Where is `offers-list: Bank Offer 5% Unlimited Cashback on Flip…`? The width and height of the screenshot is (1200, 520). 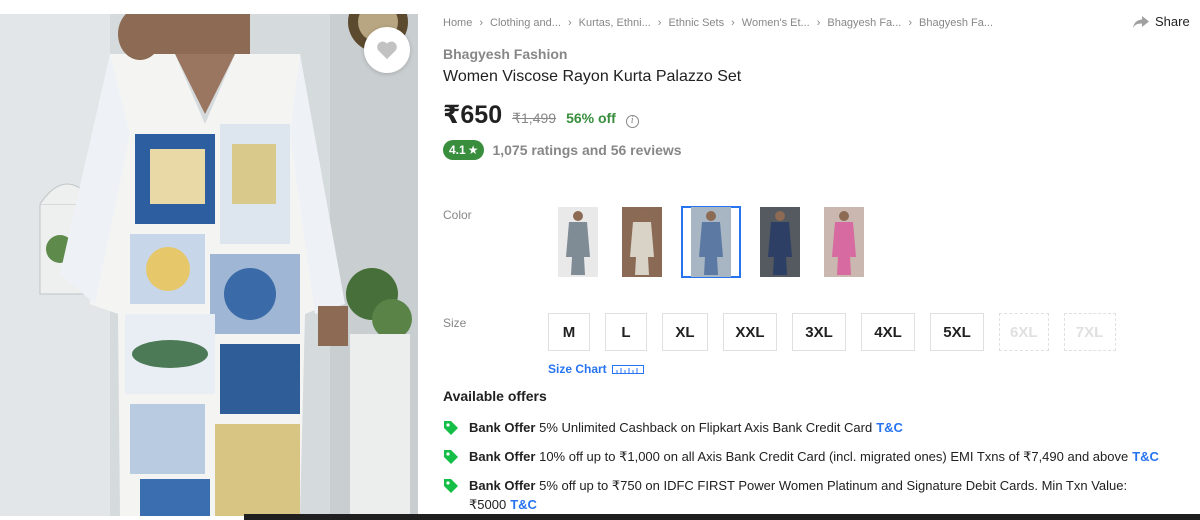
offers-list: Bank Offer 5% Unlimited Cashback on Flip… is located at coordinates (813, 469).